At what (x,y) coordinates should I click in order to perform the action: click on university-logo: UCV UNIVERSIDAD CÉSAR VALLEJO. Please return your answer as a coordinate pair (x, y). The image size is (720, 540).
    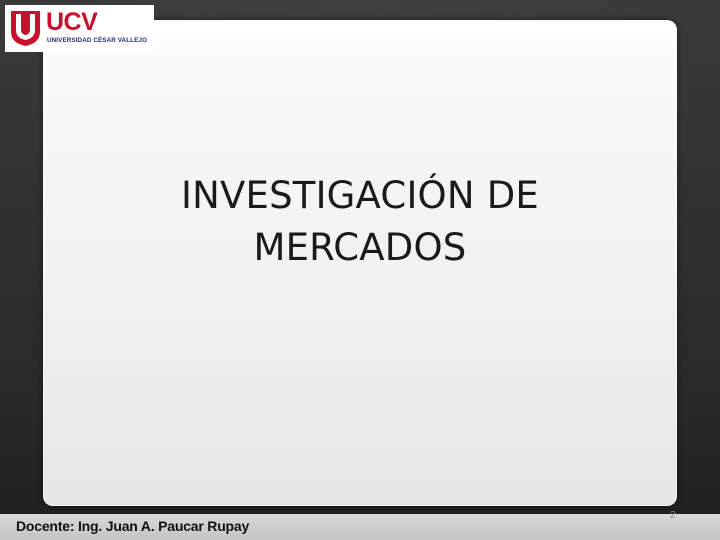
    Looking at the image, I should click on (79, 28).